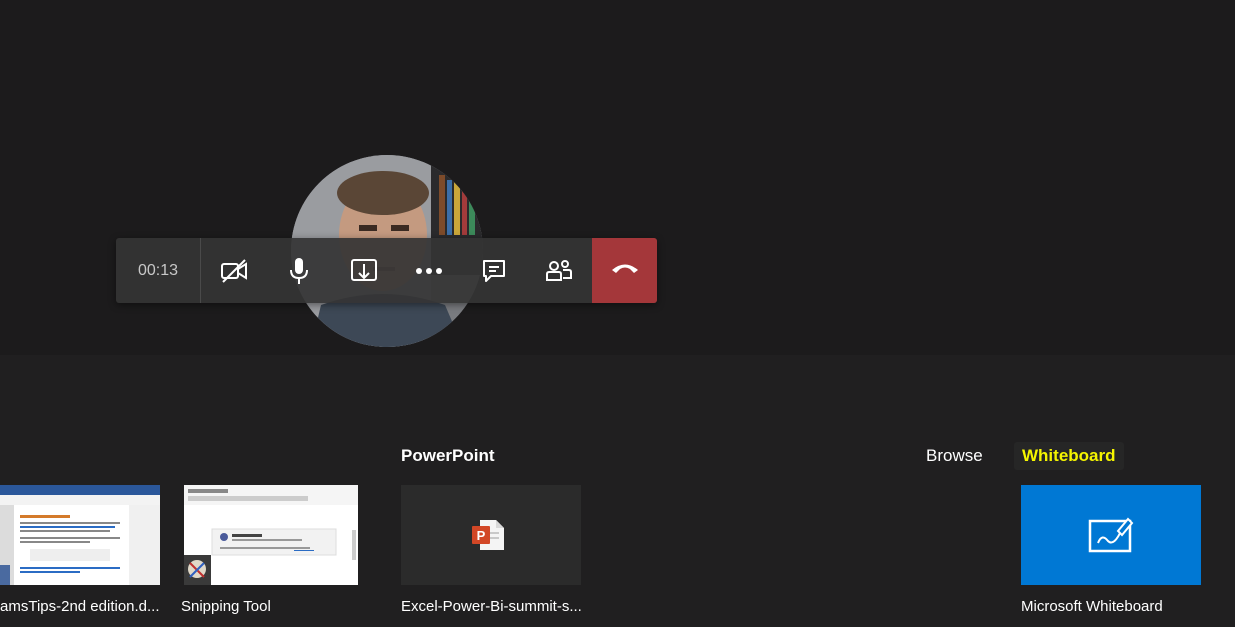 This screenshot has height=627, width=1235. I want to click on more-options-button, so click(428, 270).